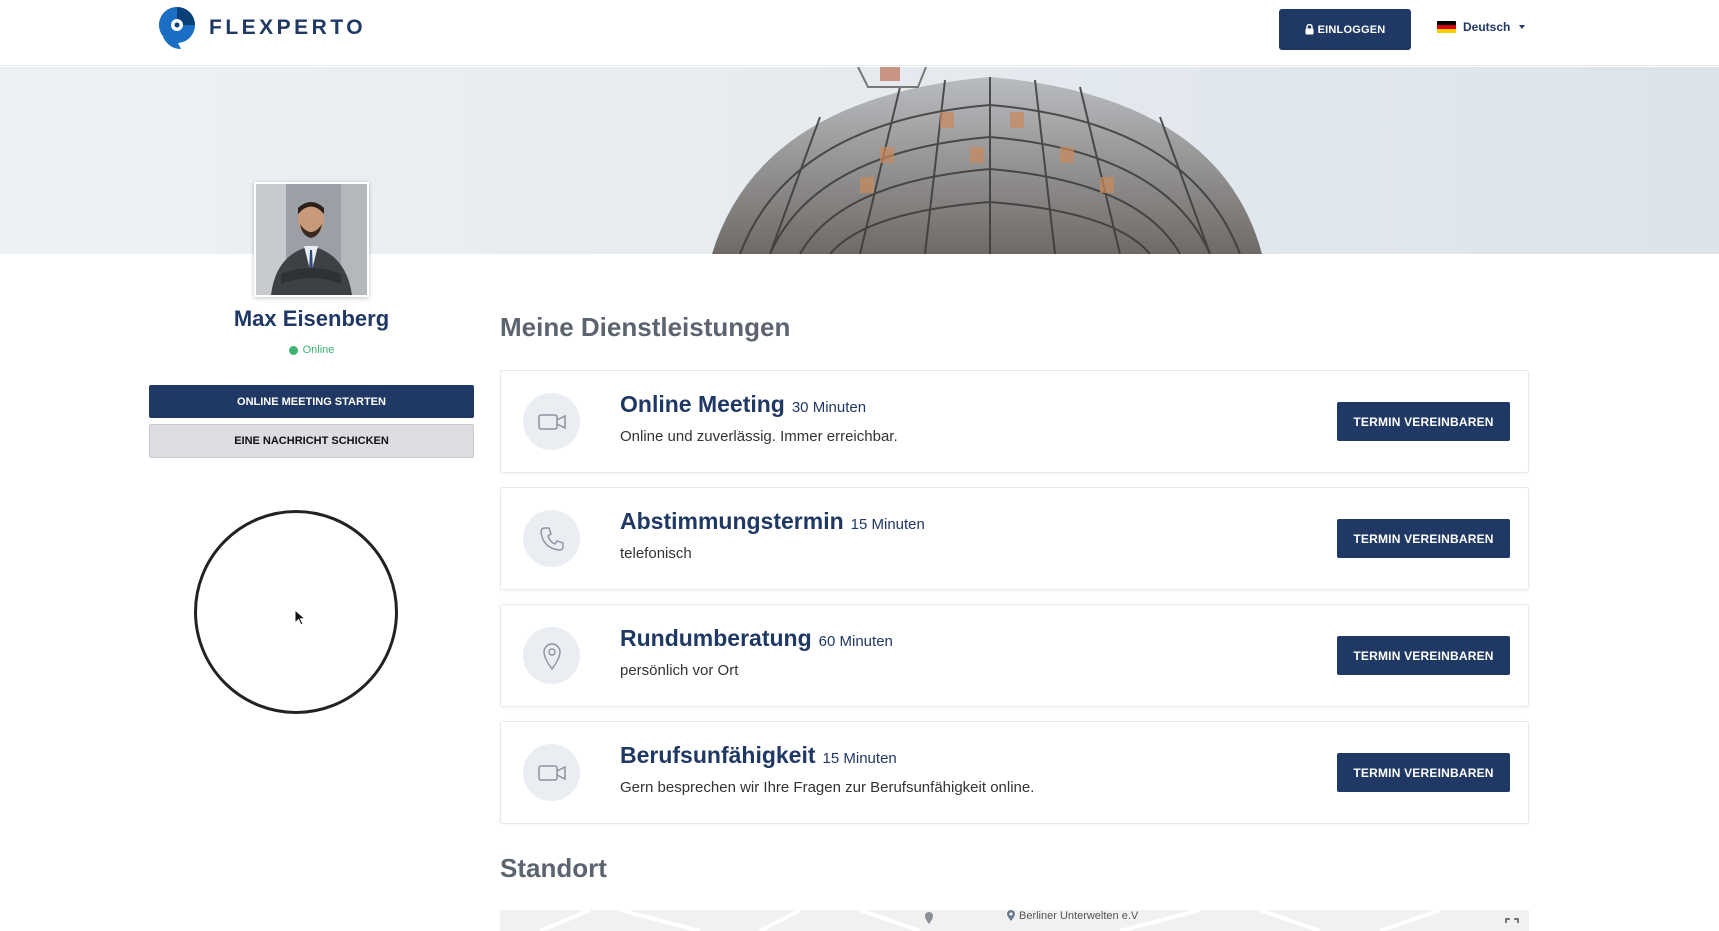 The image size is (1719, 931). What do you see at coordinates (300, 617) in the screenshot?
I see `mouse-cursor-icon` at bounding box center [300, 617].